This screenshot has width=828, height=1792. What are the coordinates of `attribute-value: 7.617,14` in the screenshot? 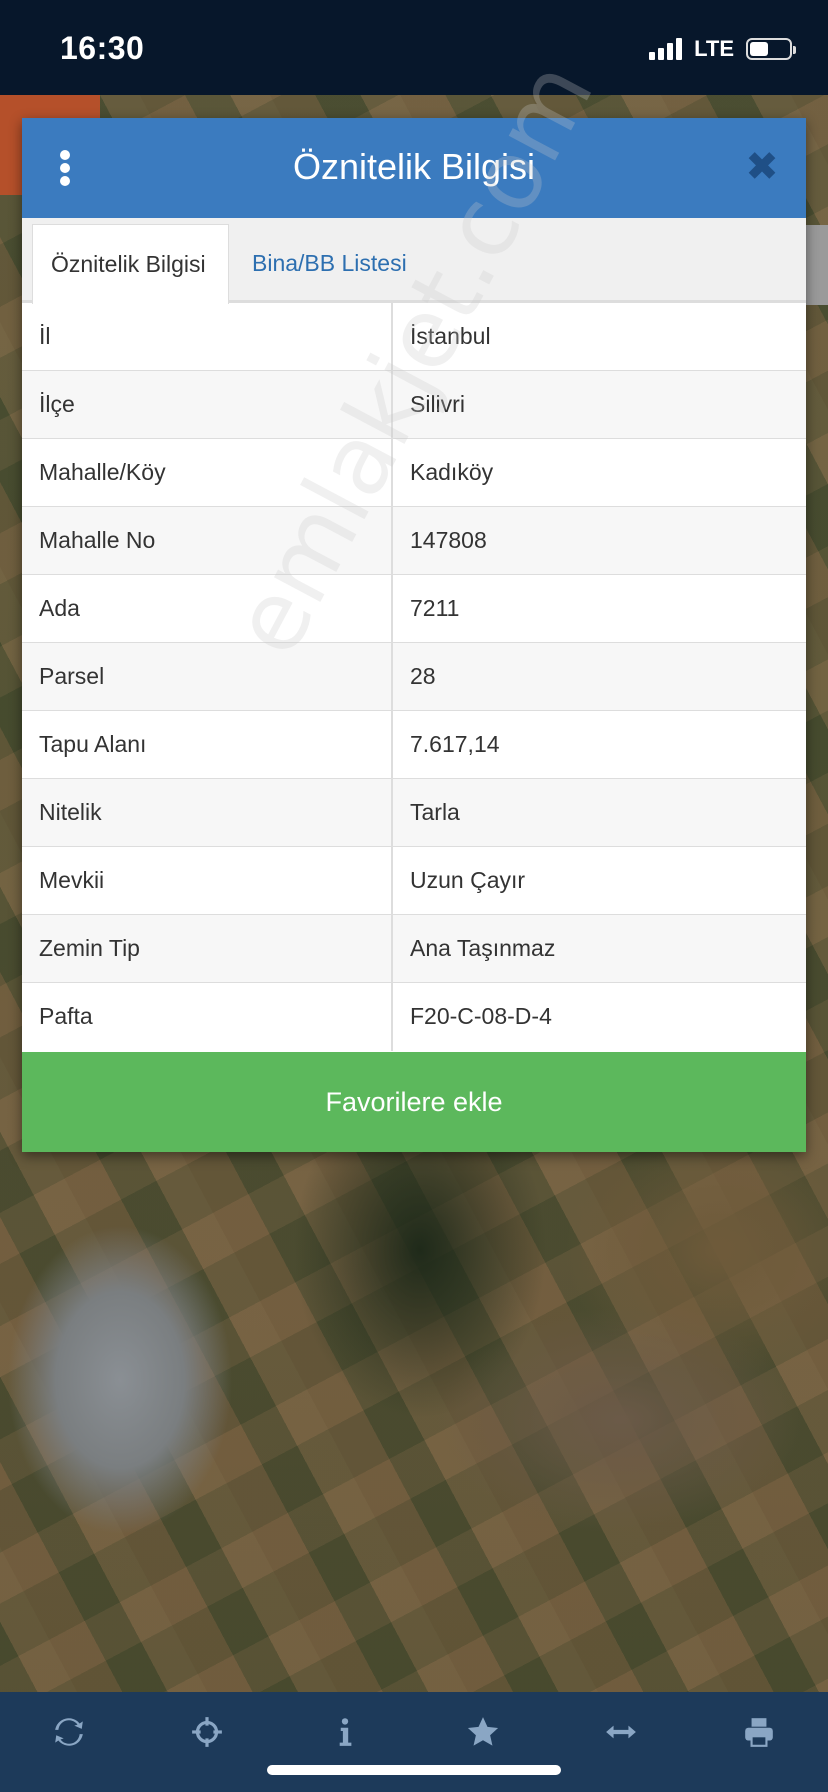 It's located at (599, 744).